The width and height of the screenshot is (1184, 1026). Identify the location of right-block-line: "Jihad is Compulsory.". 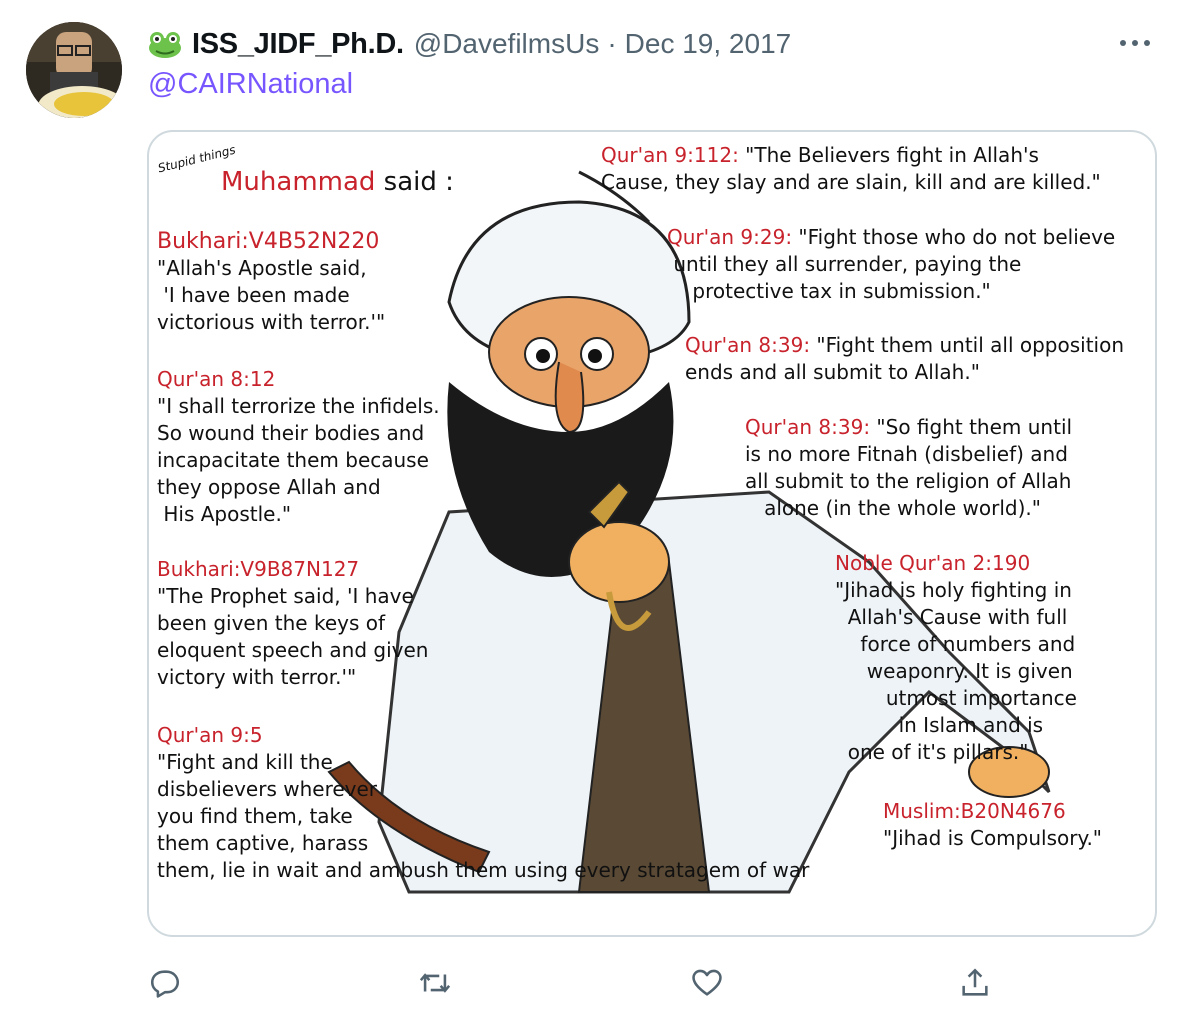
(993, 838).